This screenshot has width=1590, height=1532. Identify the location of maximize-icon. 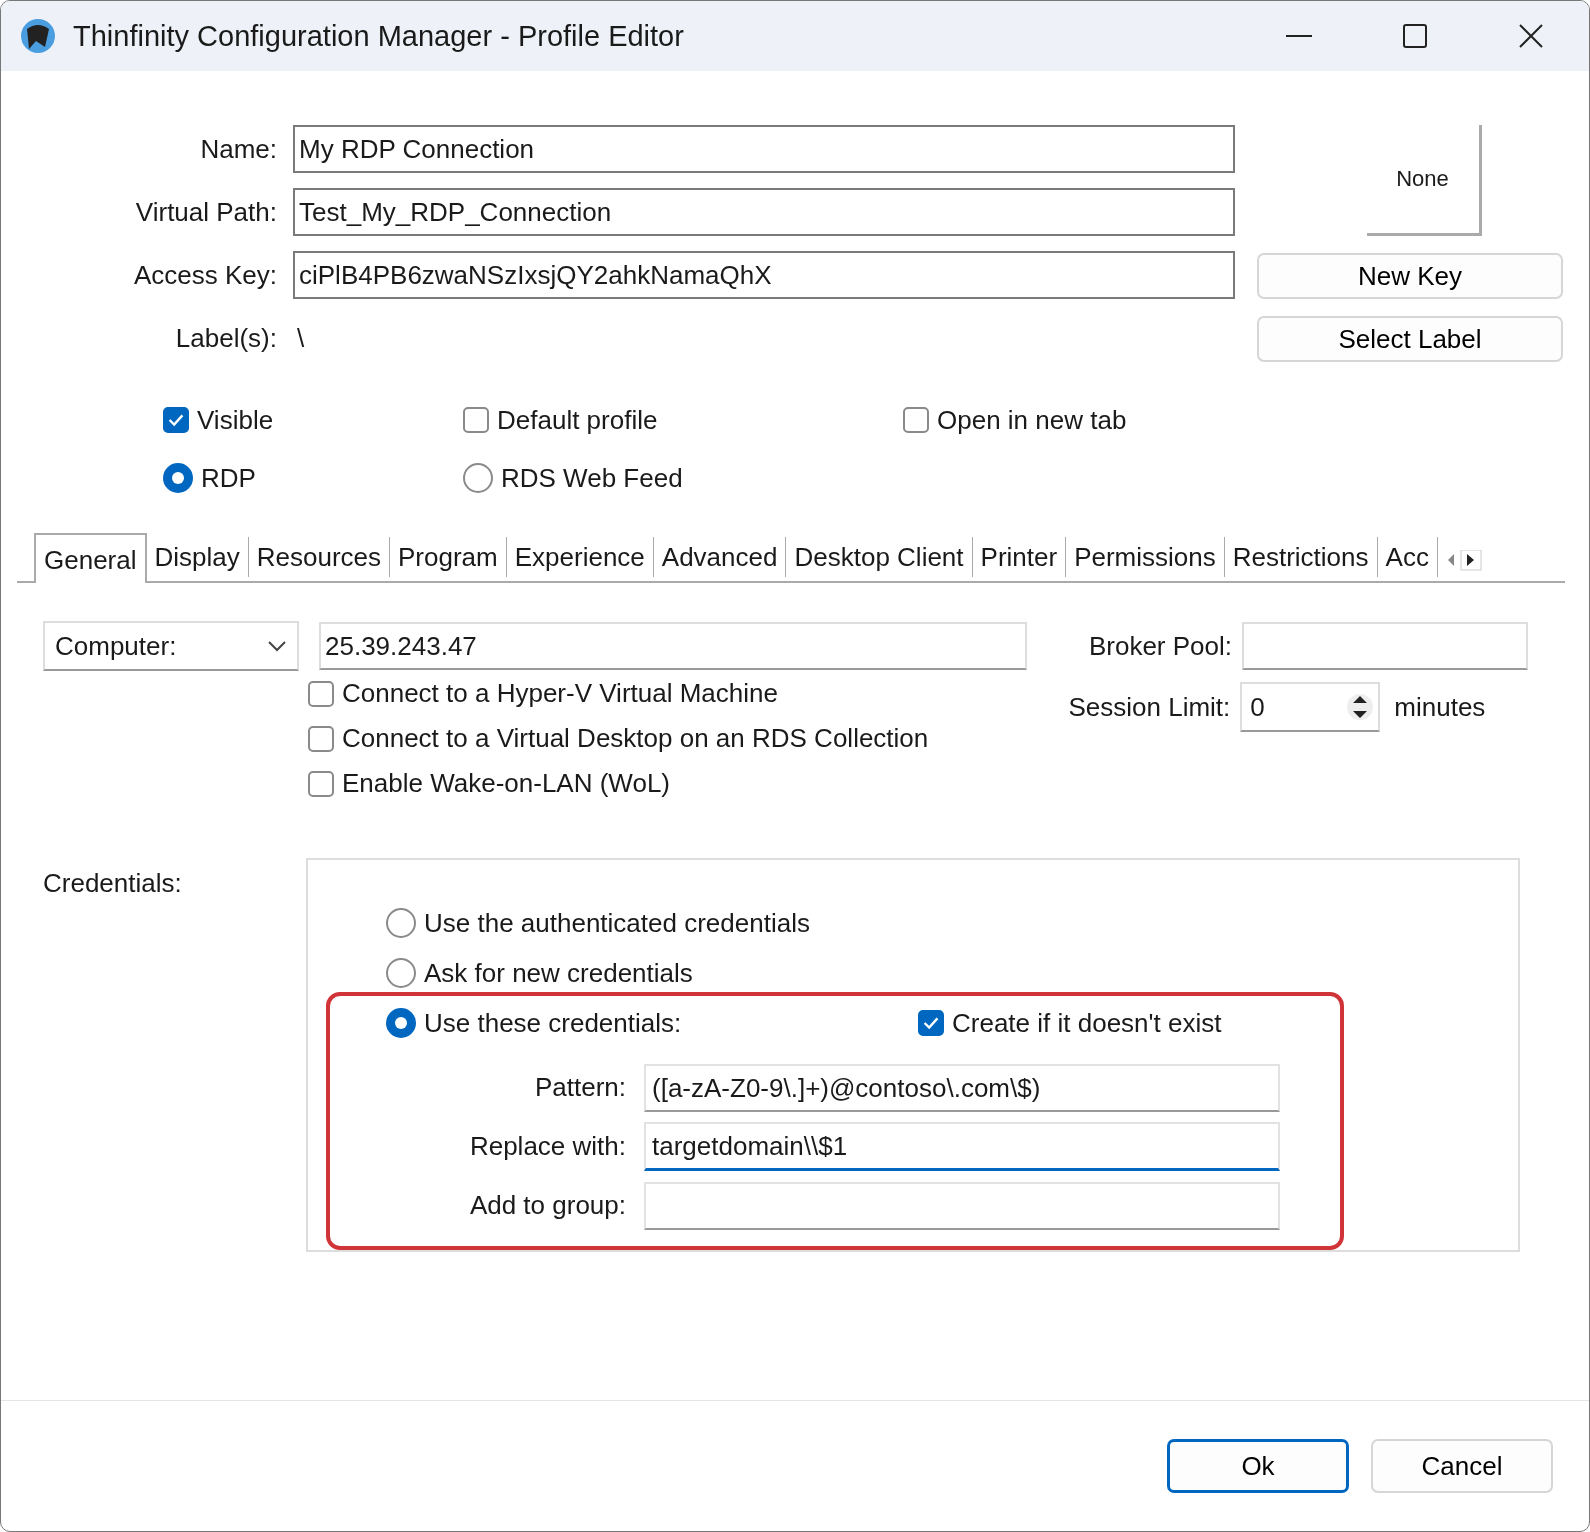
(1415, 36).